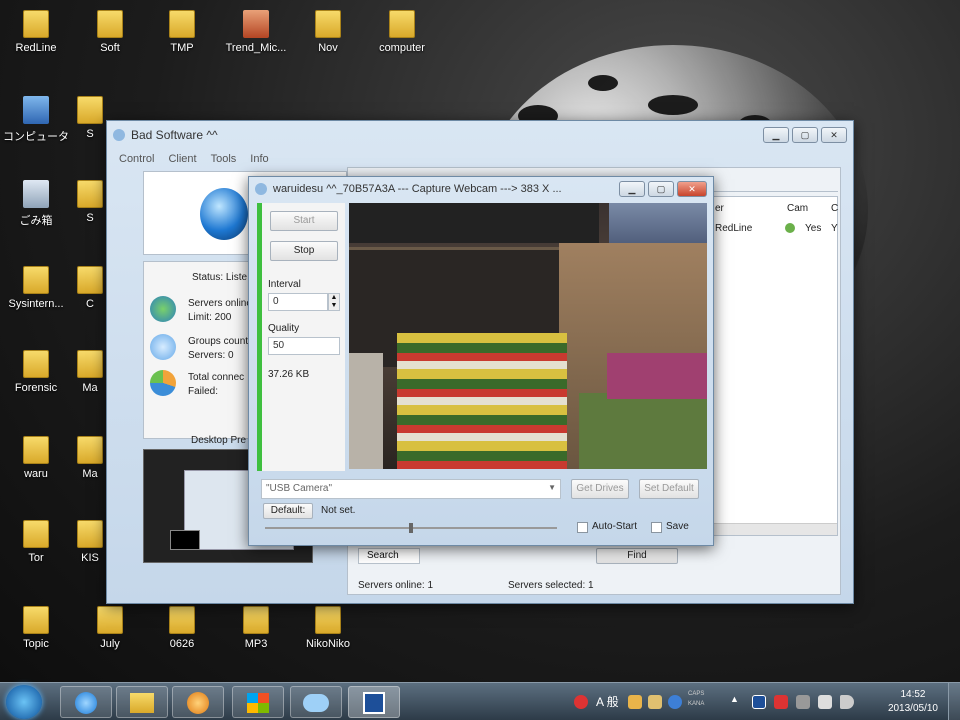  What do you see at coordinates (182, 159) in the screenshot?
I see `menu-client: Client` at bounding box center [182, 159].